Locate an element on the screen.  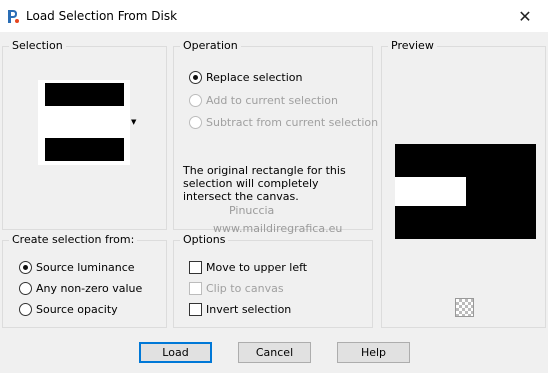
radio-source-luminance-indicator is located at coordinates (25, 267).